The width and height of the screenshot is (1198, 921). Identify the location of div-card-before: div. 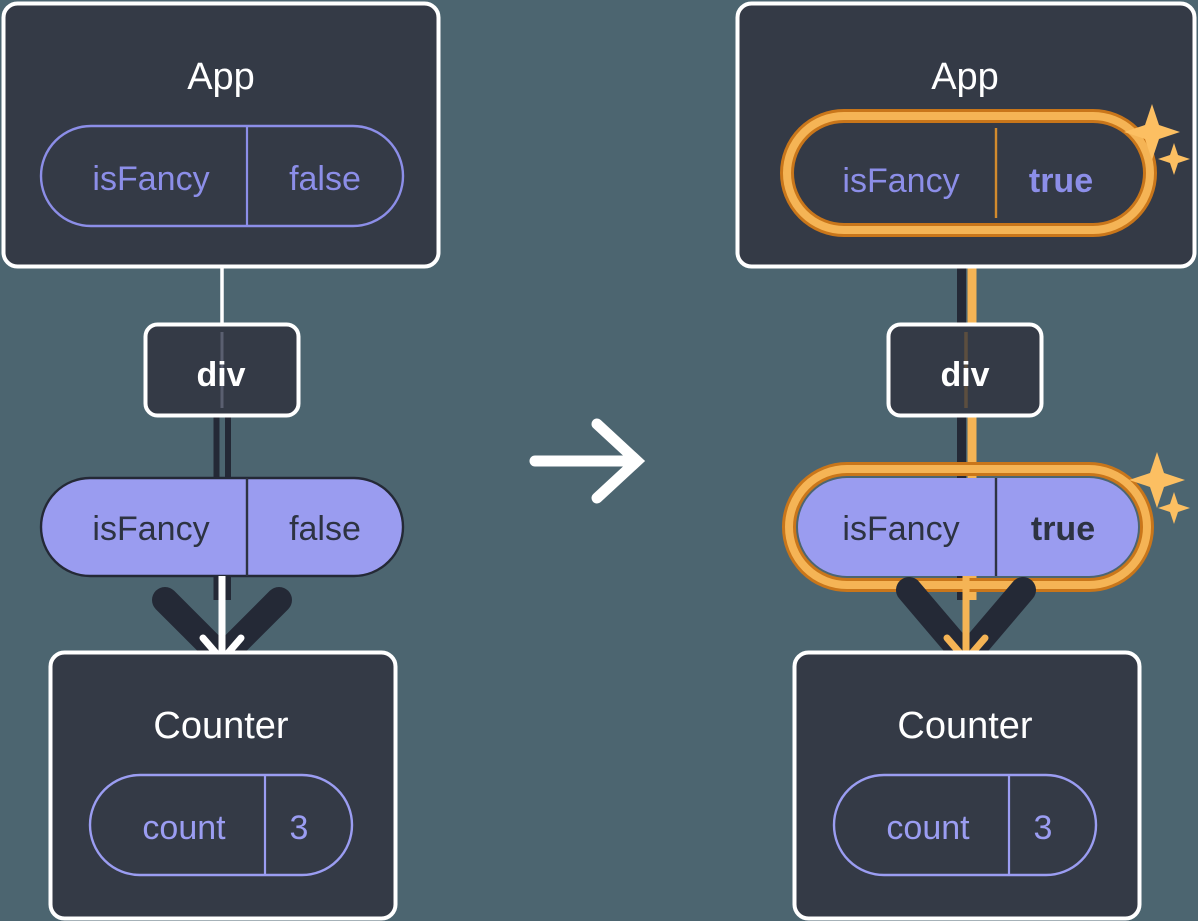
(222, 370).